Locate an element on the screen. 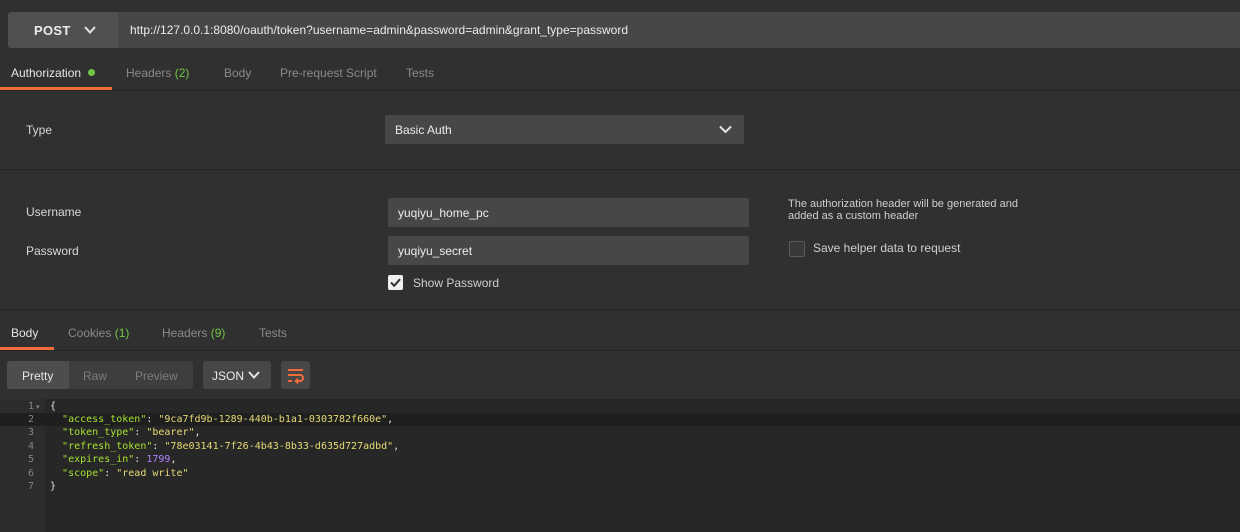  save-helper-checkbox is located at coordinates (797, 249).